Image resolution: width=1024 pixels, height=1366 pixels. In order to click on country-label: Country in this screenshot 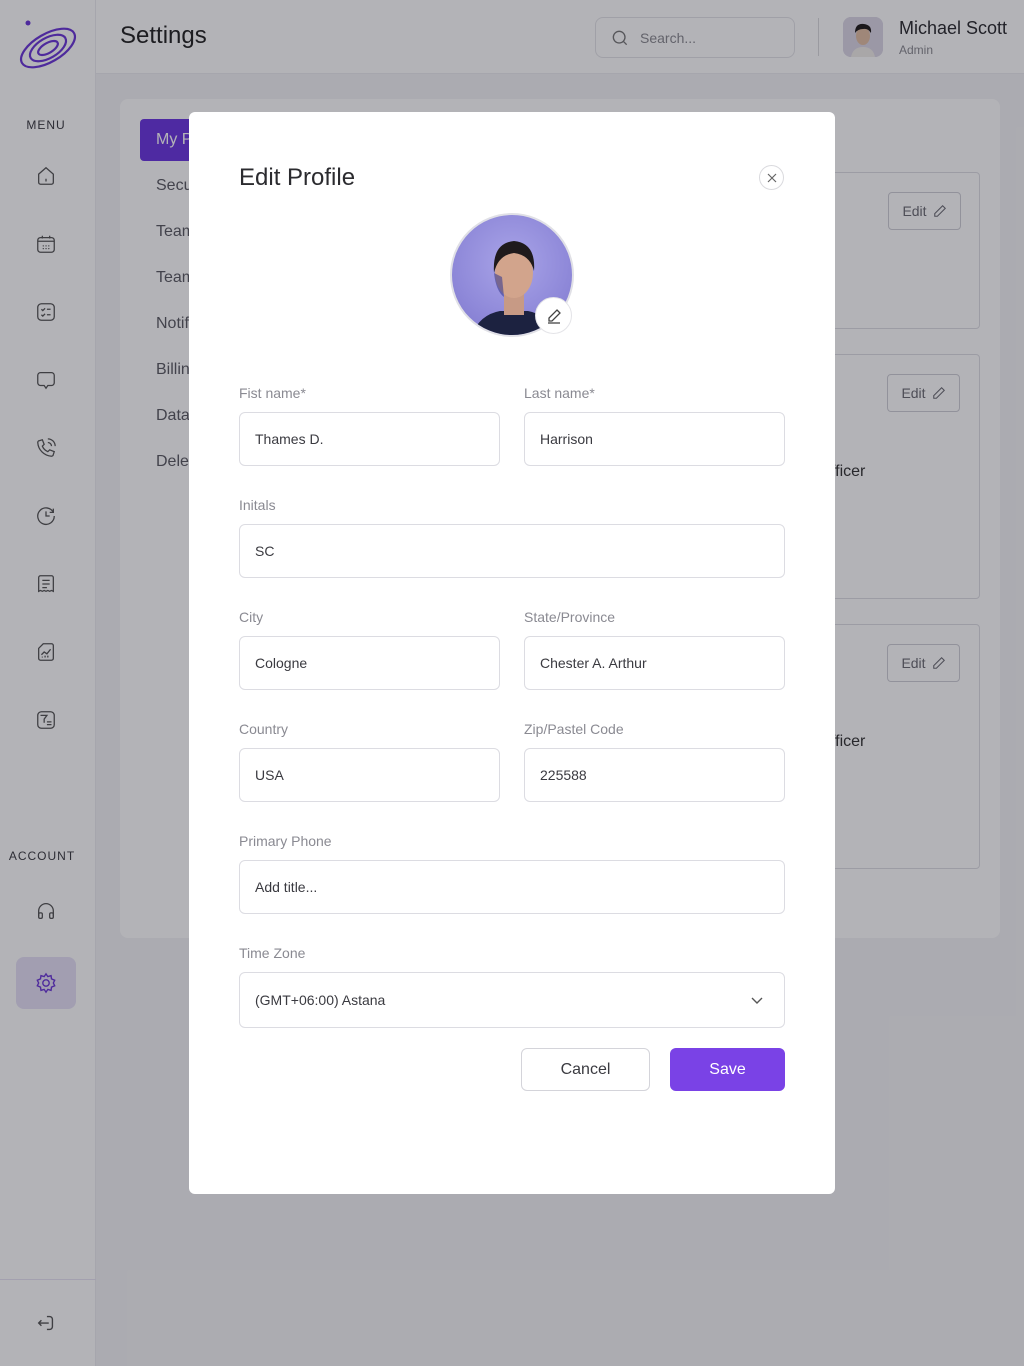, I will do `click(264, 729)`.